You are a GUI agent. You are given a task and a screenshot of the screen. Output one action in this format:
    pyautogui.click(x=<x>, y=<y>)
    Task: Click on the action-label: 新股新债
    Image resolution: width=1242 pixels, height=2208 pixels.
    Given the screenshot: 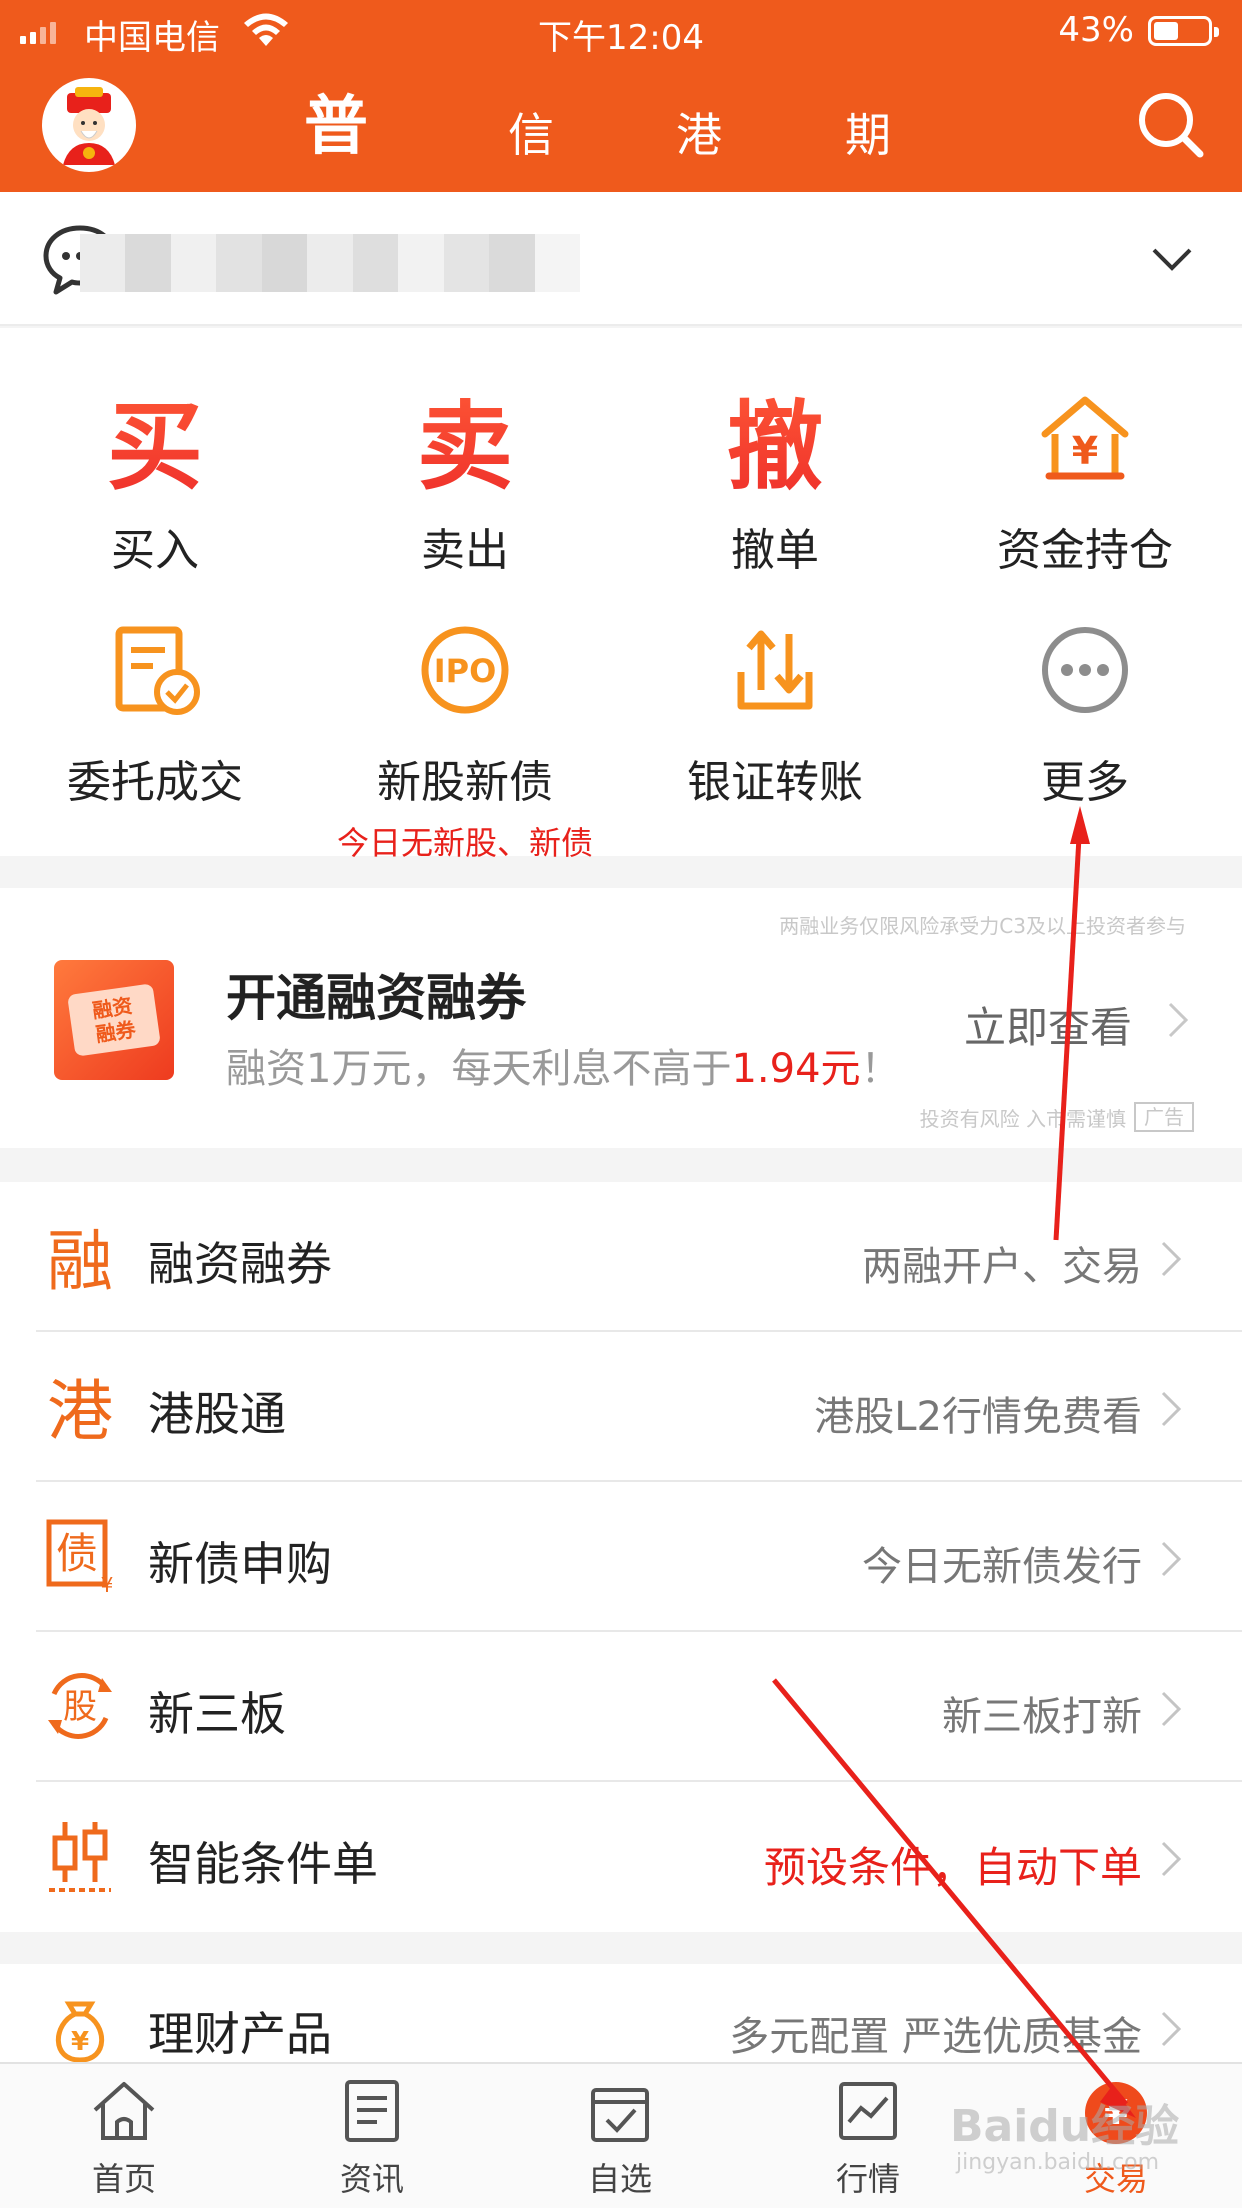 What is the action you would take?
    pyautogui.click(x=465, y=782)
    